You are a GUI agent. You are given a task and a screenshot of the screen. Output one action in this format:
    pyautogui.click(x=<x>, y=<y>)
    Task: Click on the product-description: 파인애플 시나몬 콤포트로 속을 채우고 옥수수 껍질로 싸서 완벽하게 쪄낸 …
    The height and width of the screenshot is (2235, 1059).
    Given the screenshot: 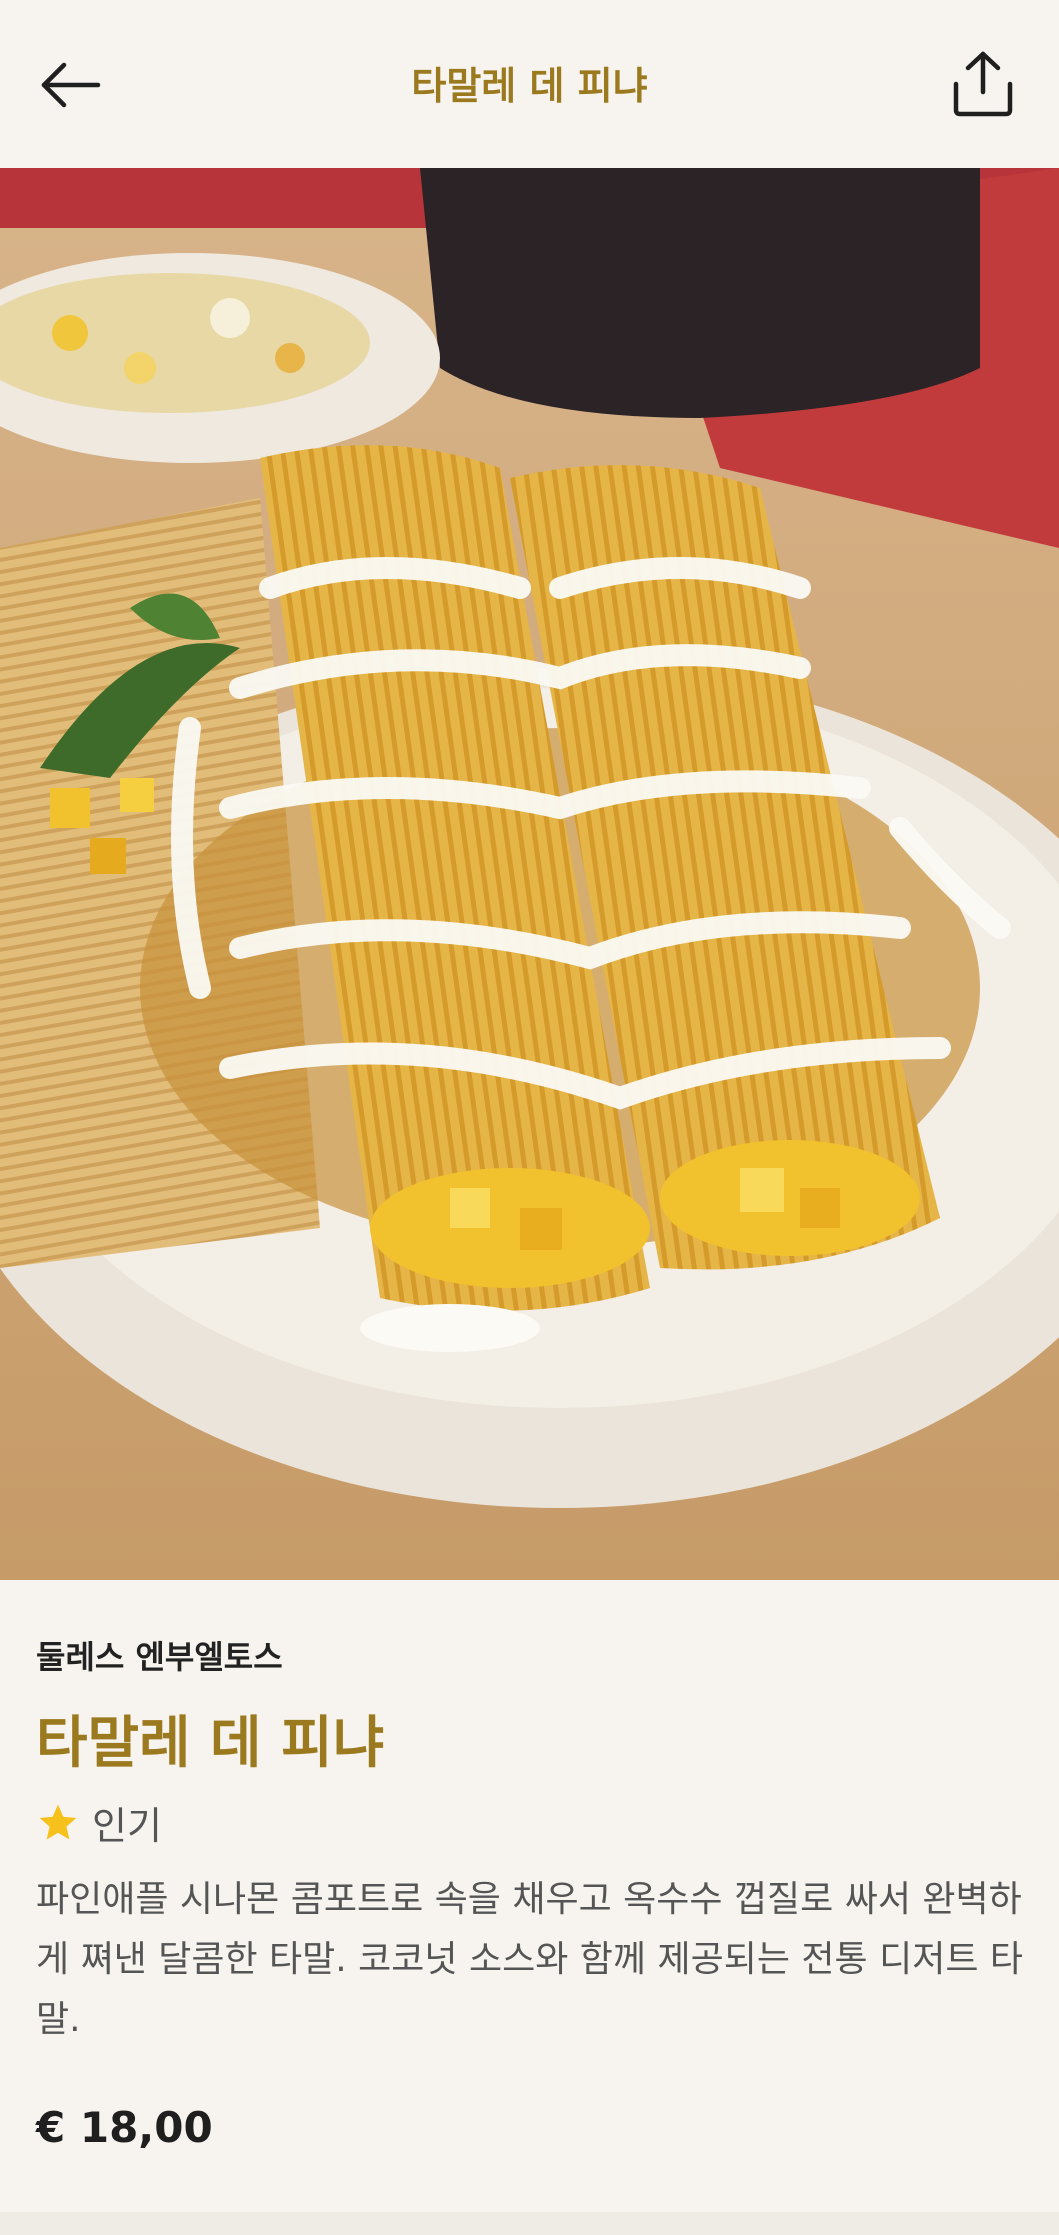 What is the action you would take?
    pyautogui.click(x=529, y=1959)
    